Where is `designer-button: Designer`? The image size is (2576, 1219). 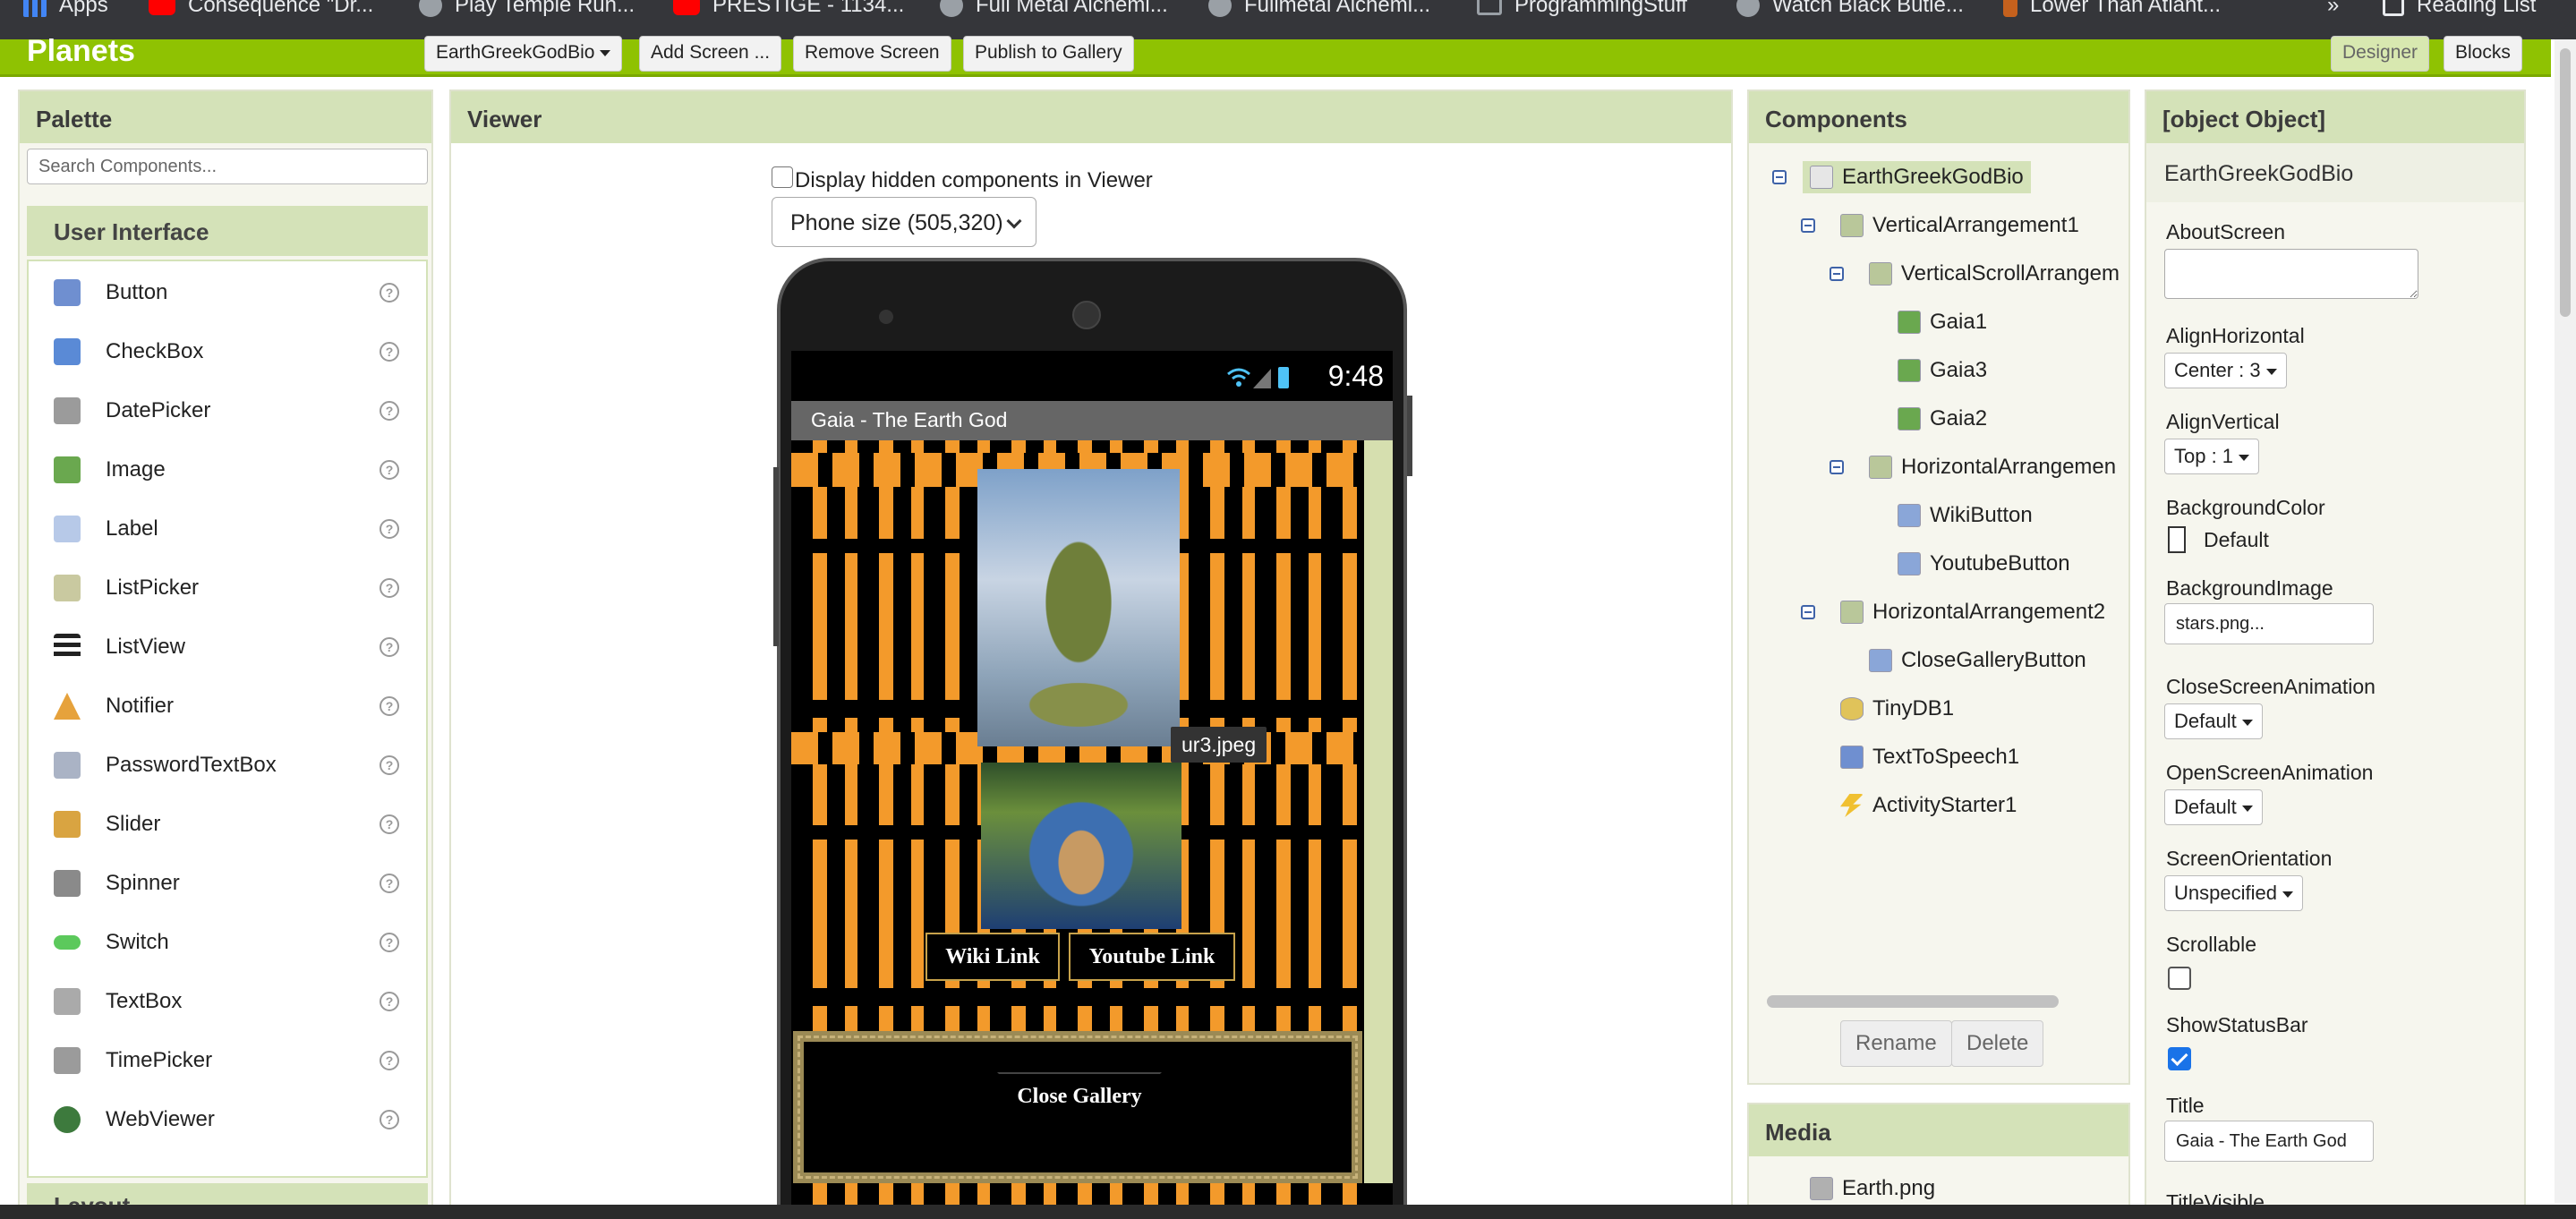
designer-button: Designer is located at coordinates (2380, 54).